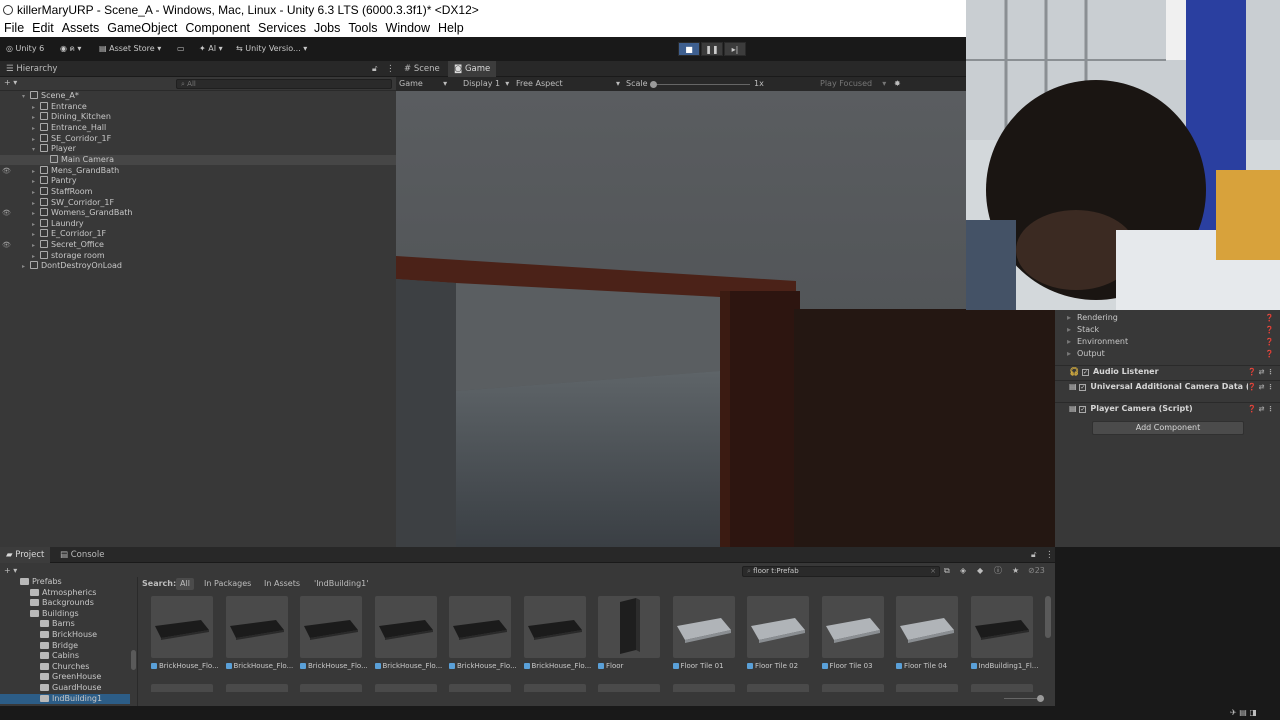 The width and height of the screenshot is (1280, 720). What do you see at coordinates (980, 571) in the screenshot?
I see `tag-icon: ◆` at bounding box center [980, 571].